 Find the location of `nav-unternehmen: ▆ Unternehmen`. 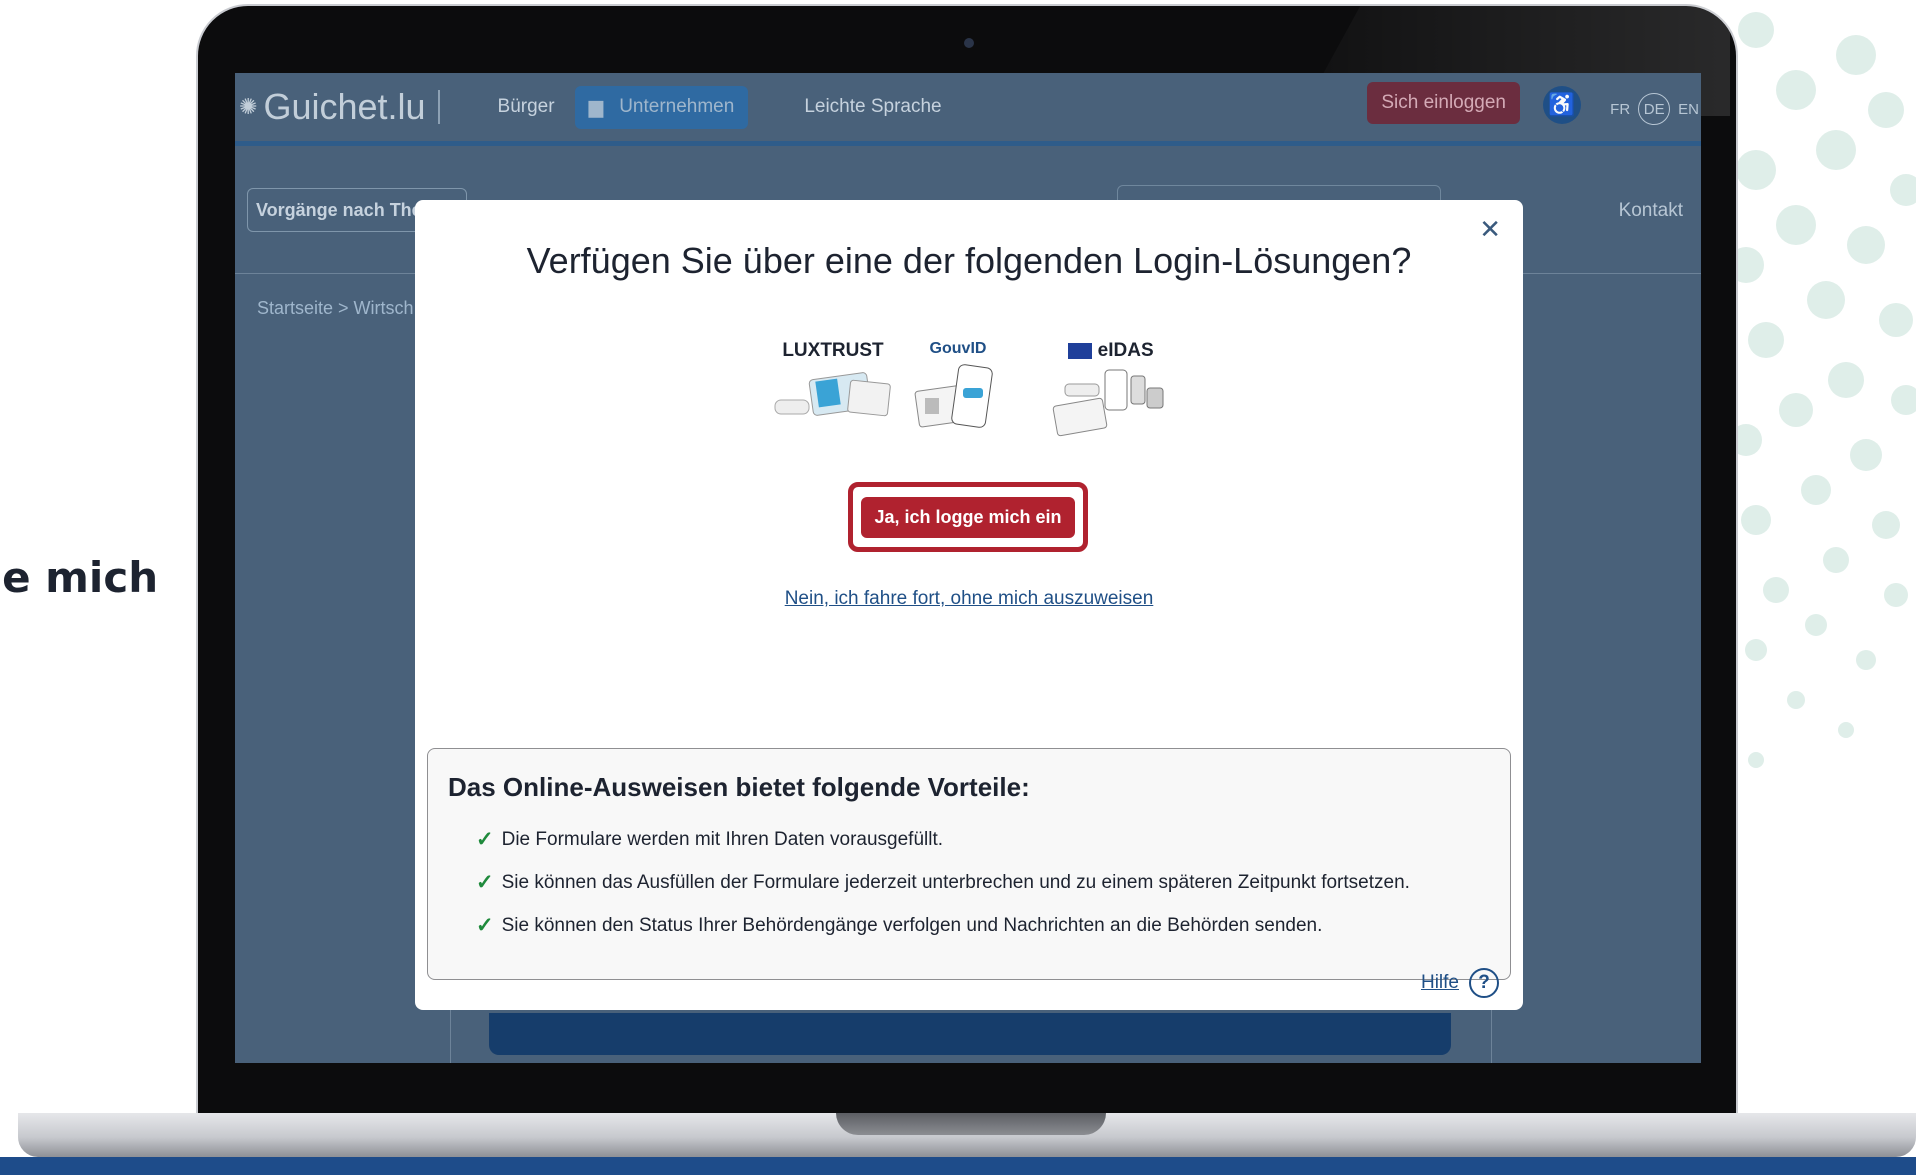

nav-unternehmen: ▆ Unternehmen is located at coordinates (661, 107).